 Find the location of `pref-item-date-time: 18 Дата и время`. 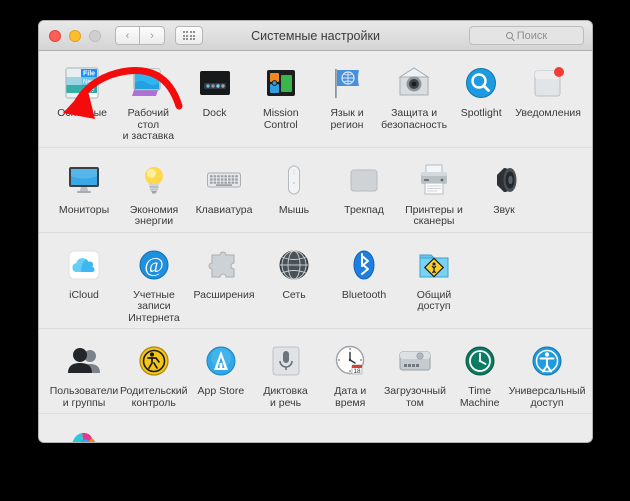

pref-item-date-time: 18 Дата и время is located at coordinates (350, 374).